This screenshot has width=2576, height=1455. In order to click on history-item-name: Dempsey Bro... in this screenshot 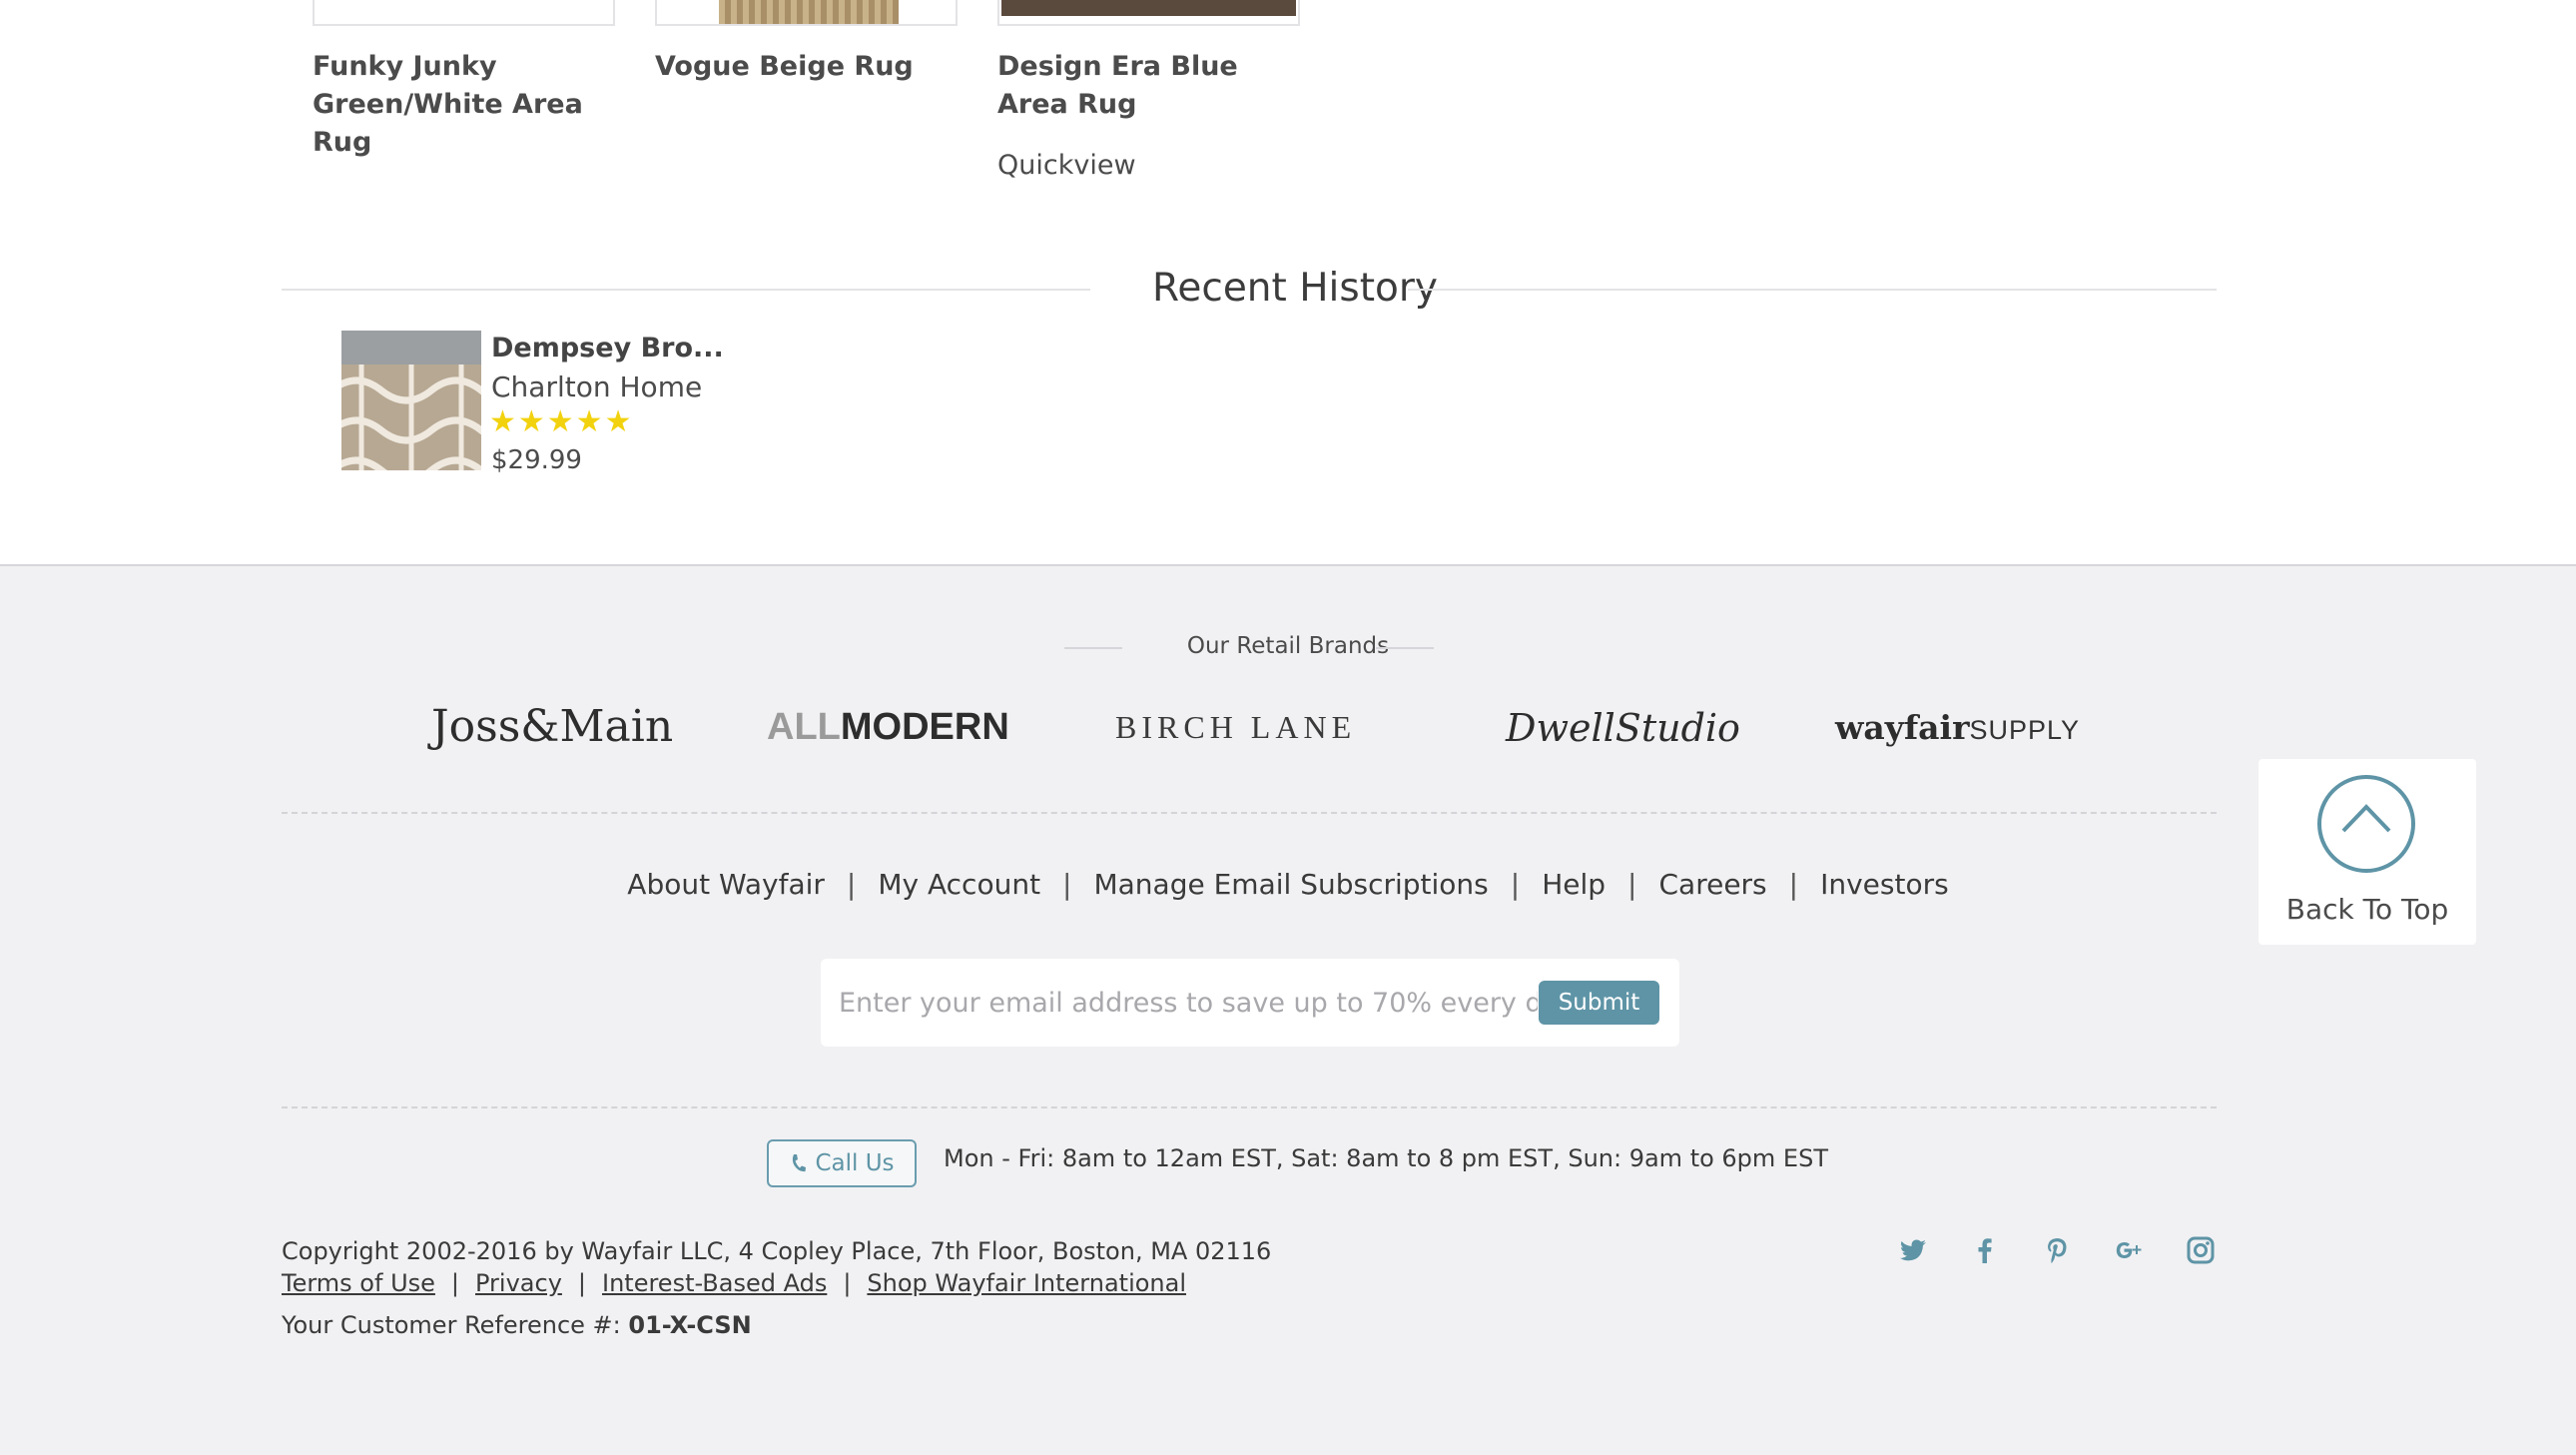, I will do `click(607, 348)`.